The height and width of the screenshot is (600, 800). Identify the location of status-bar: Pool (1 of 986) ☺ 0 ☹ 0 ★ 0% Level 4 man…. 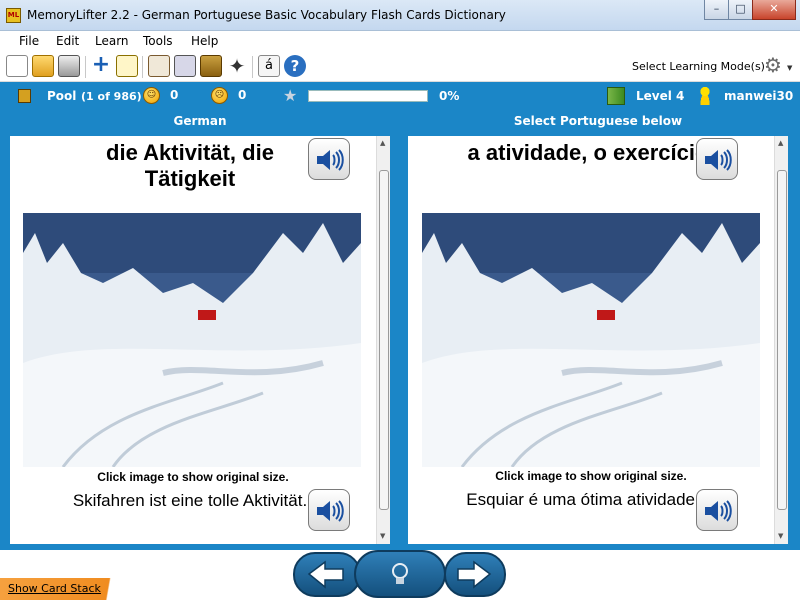
(400, 96).